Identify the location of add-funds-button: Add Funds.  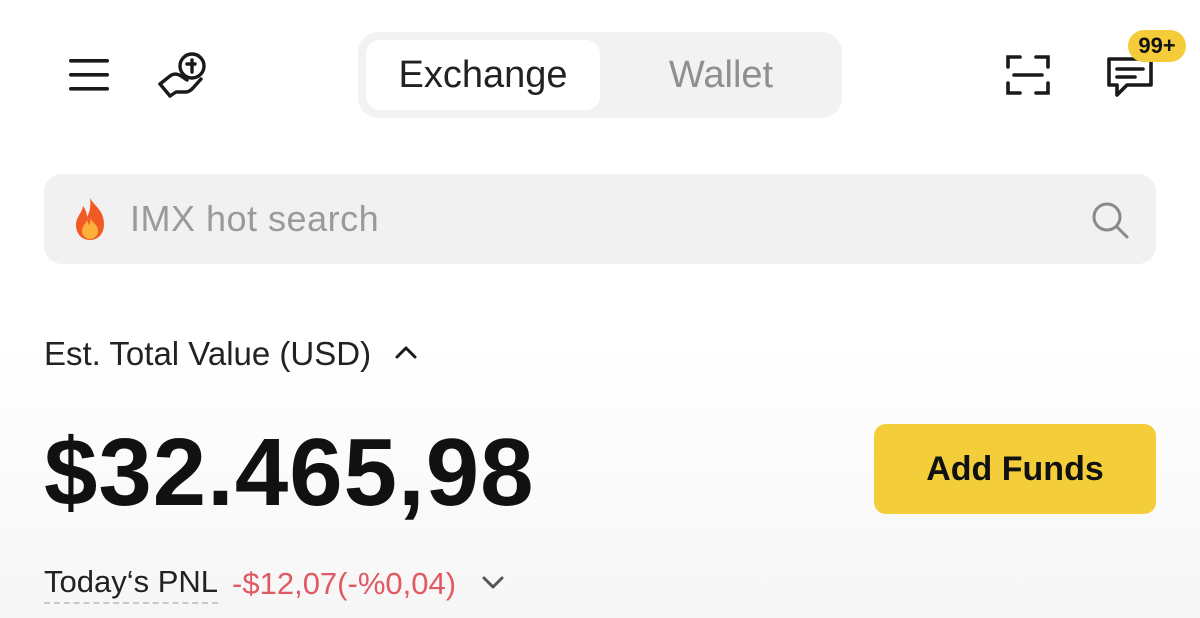
(1015, 469).